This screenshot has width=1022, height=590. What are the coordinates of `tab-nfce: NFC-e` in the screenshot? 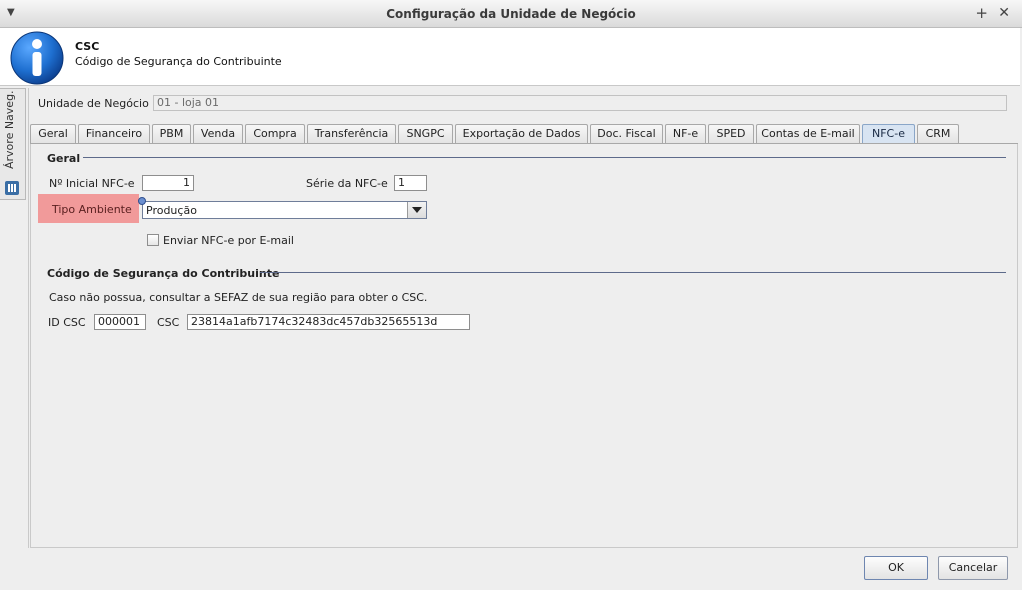 It's located at (888, 134).